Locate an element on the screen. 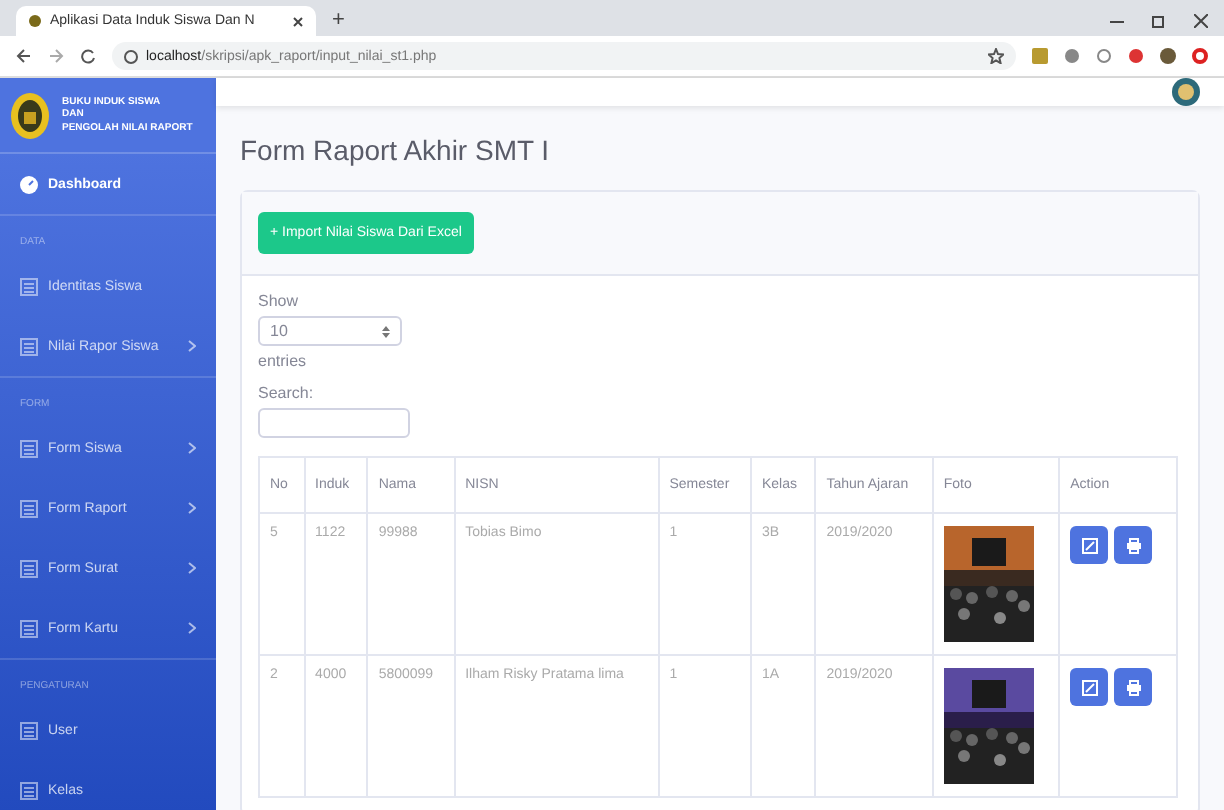 The width and height of the screenshot is (1224, 810). search-field is located at coordinates (334, 423).